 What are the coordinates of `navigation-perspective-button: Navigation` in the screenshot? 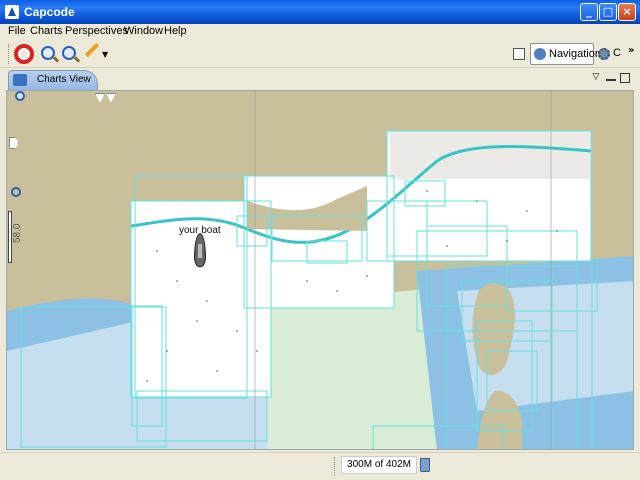 It's located at (565, 54).